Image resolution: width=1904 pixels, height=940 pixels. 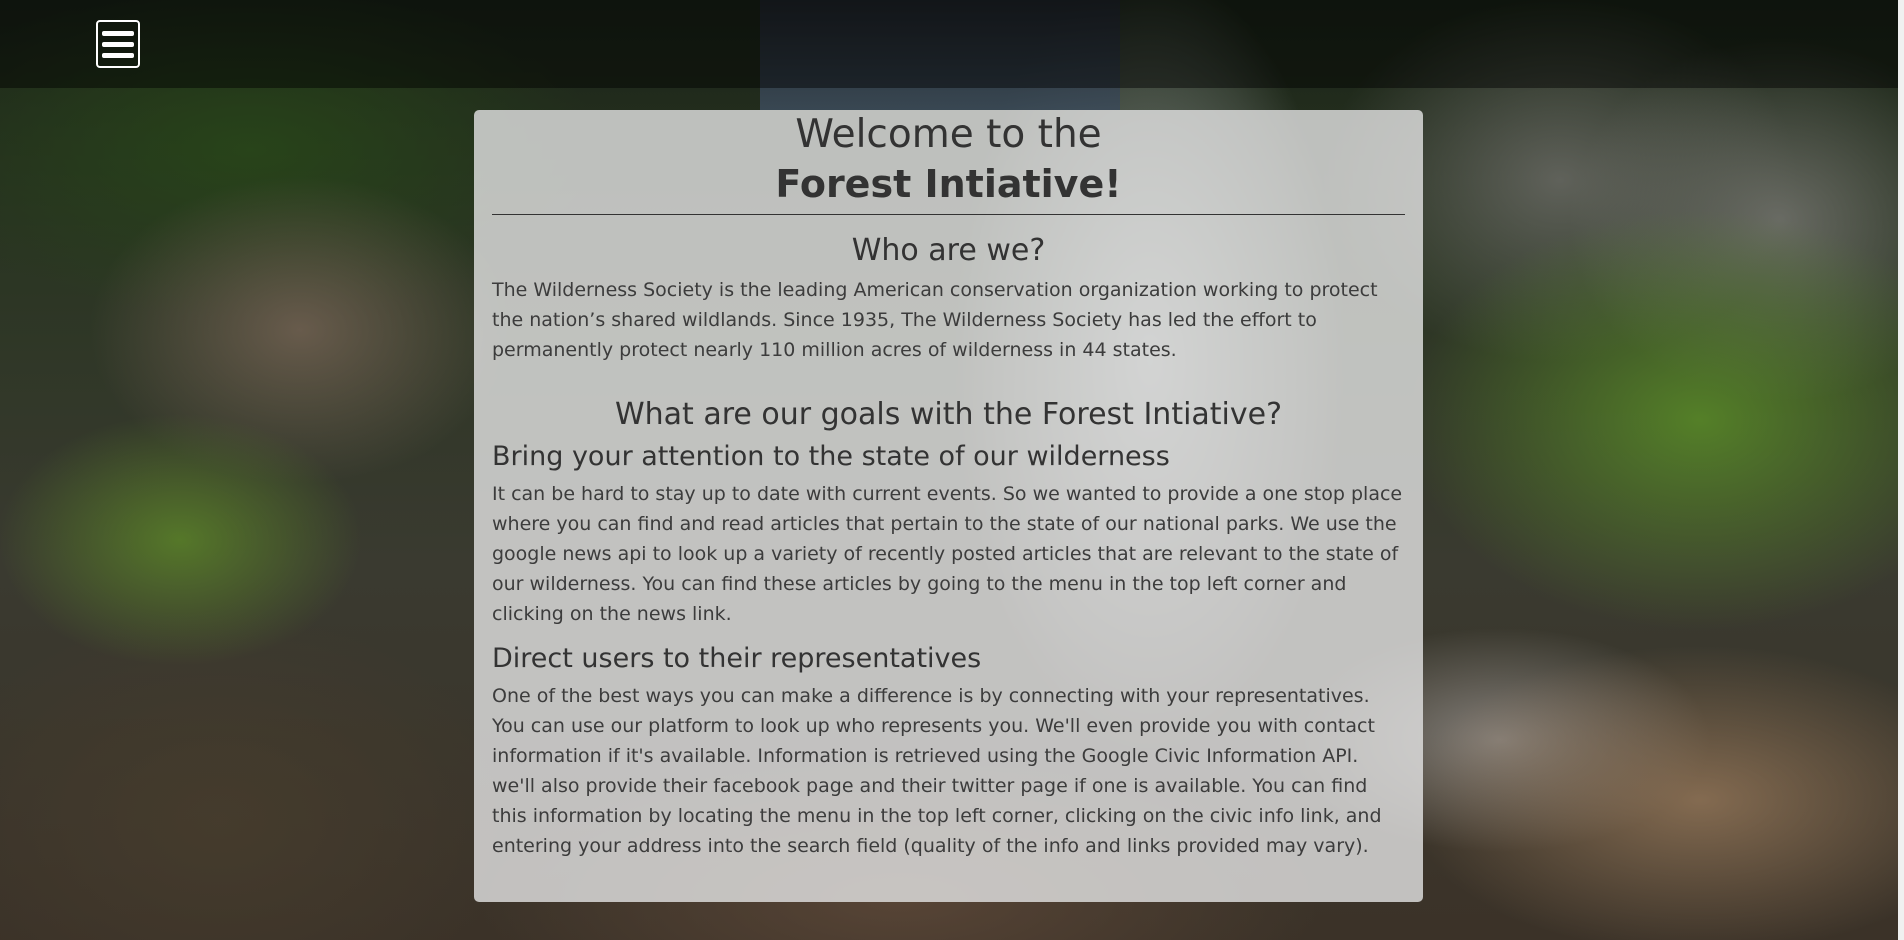 I want to click on about-heading: Who are we?, so click(x=948, y=250).